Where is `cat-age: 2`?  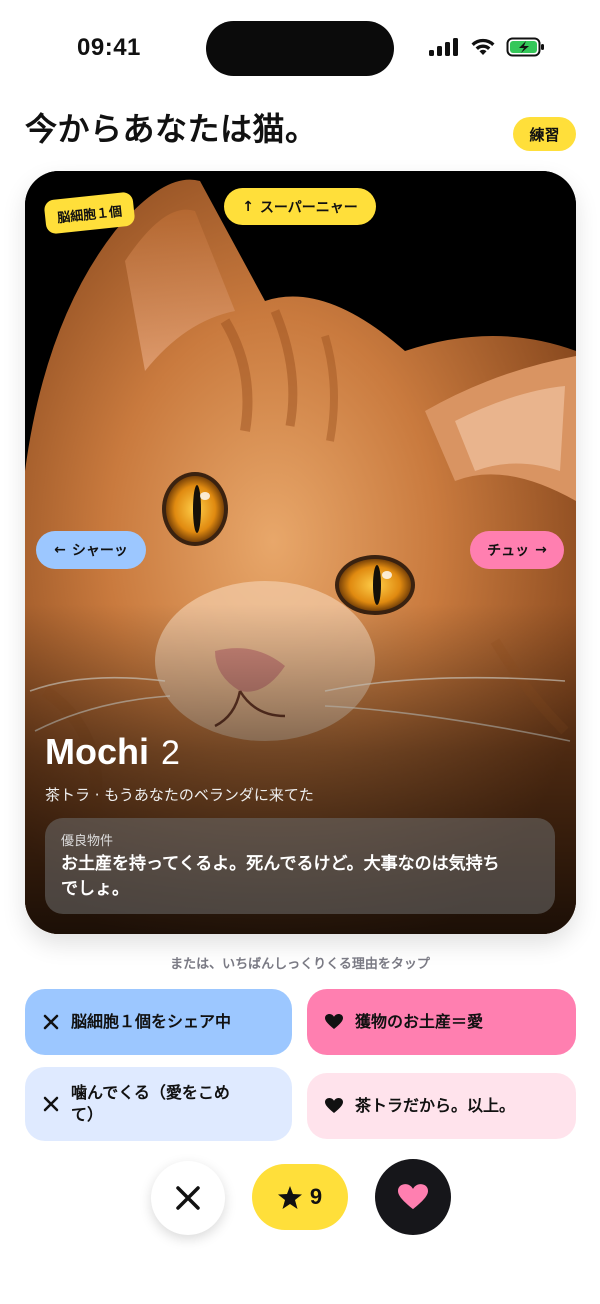 cat-age: 2 is located at coordinates (170, 753).